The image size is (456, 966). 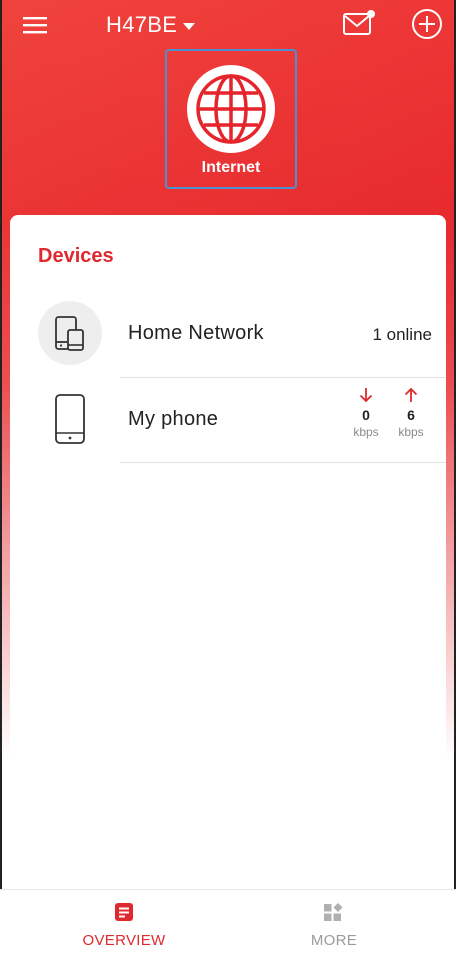 What do you see at coordinates (124, 928) in the screenshot?
I see `nav-overview: OVERVIEW` at bounding box center [124, 928].